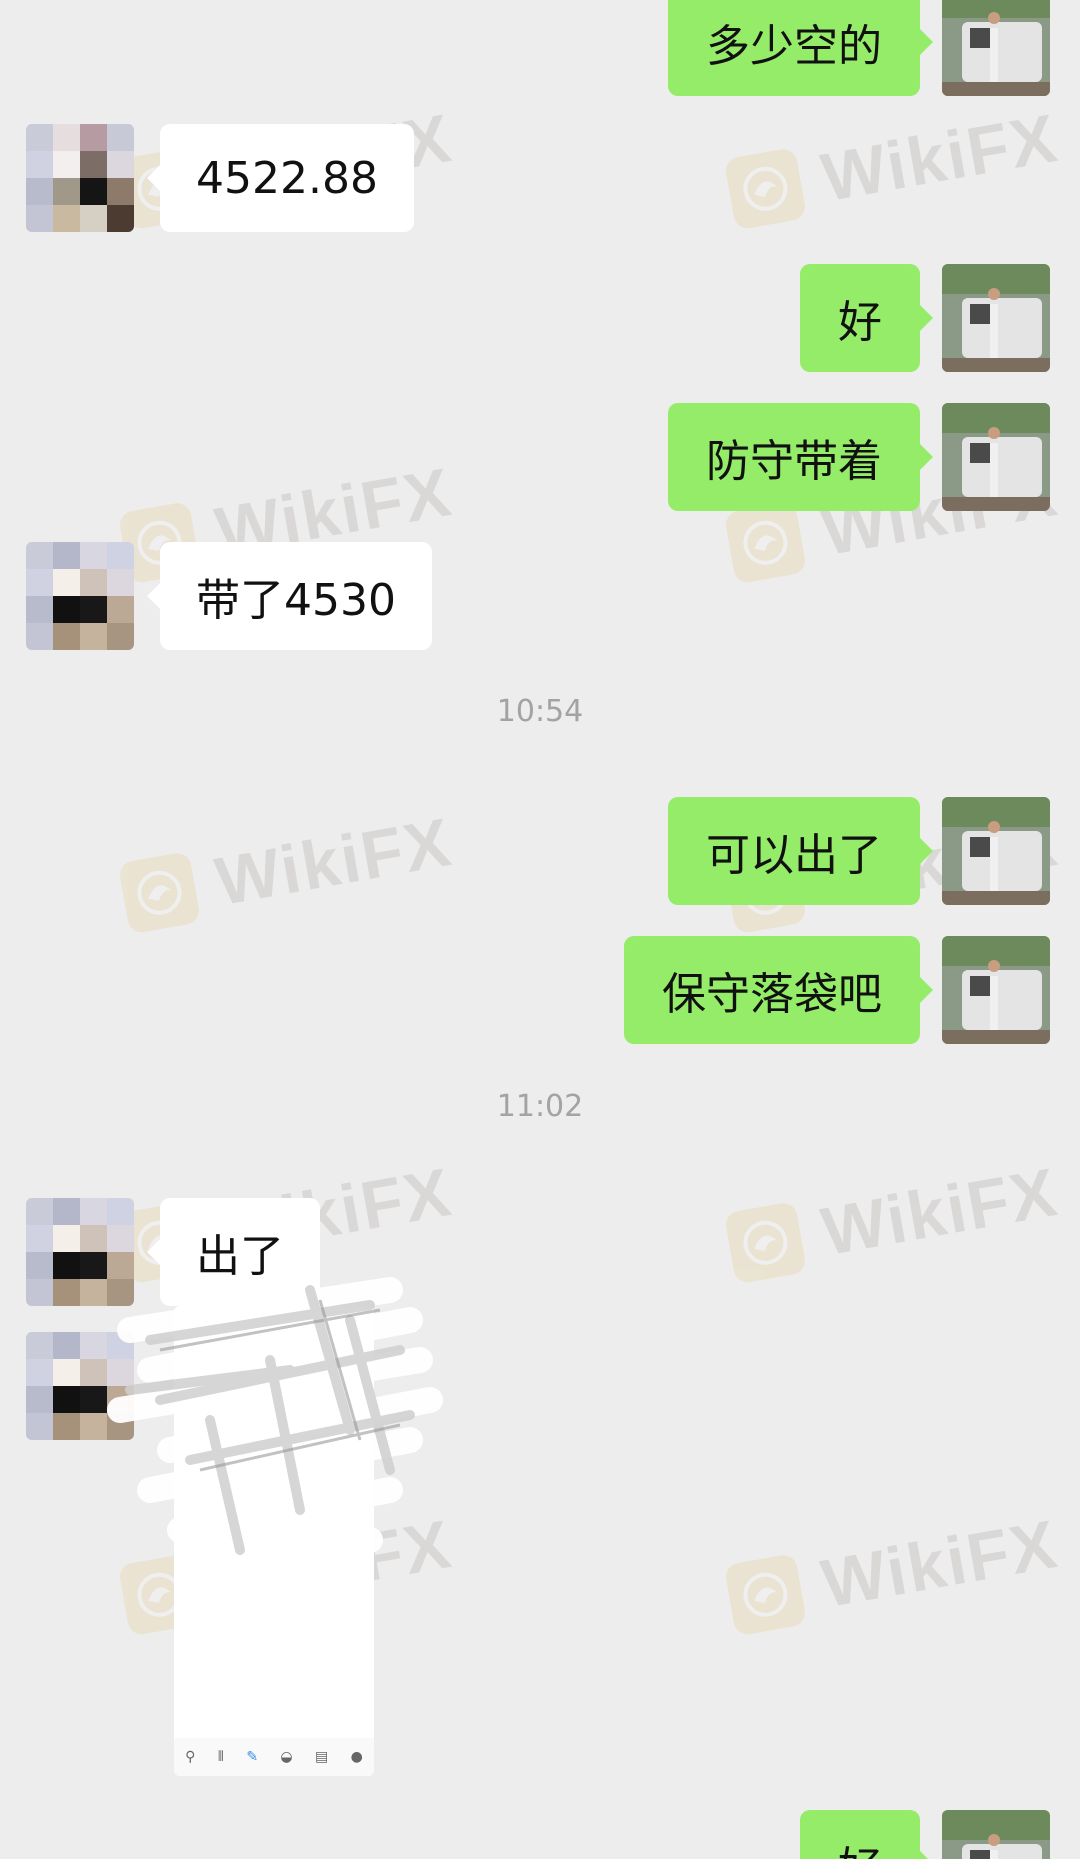  I want to click on list-icon: ▤, so click(322, 1757).